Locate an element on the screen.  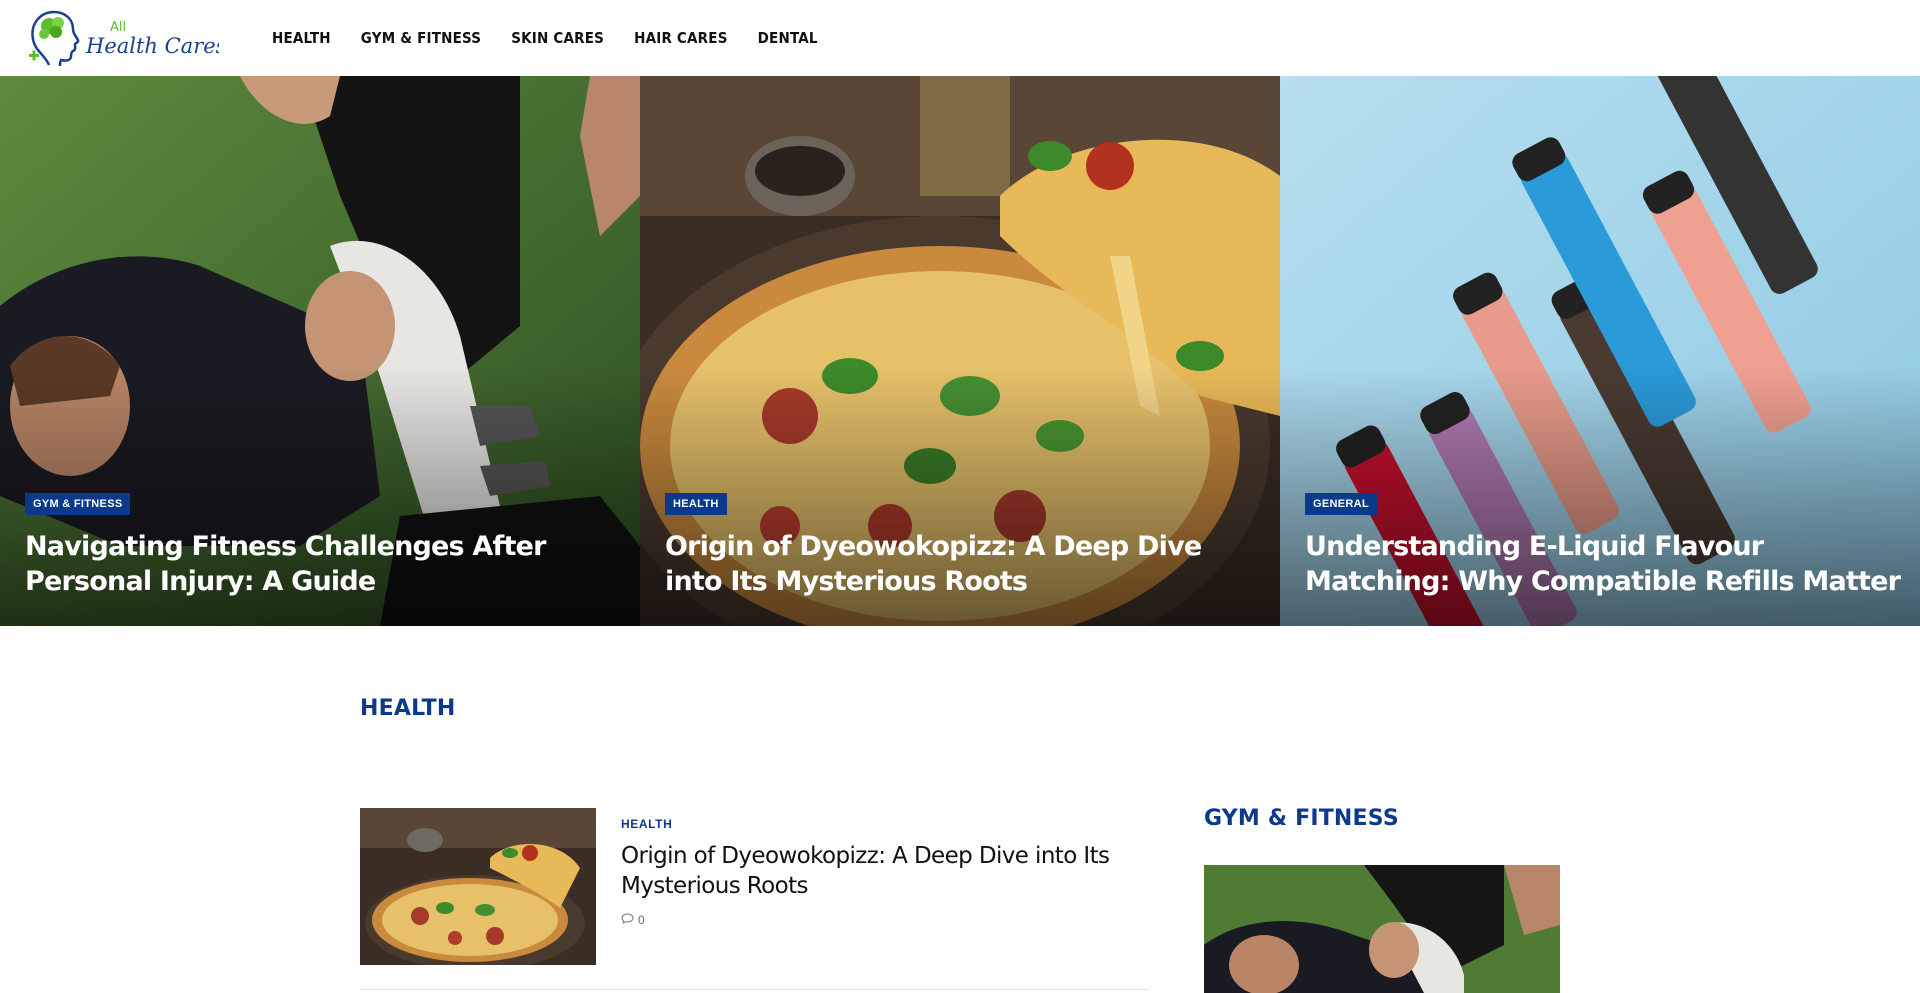
logo-graphic: All Health Cares is located at coordinates (128, 38).